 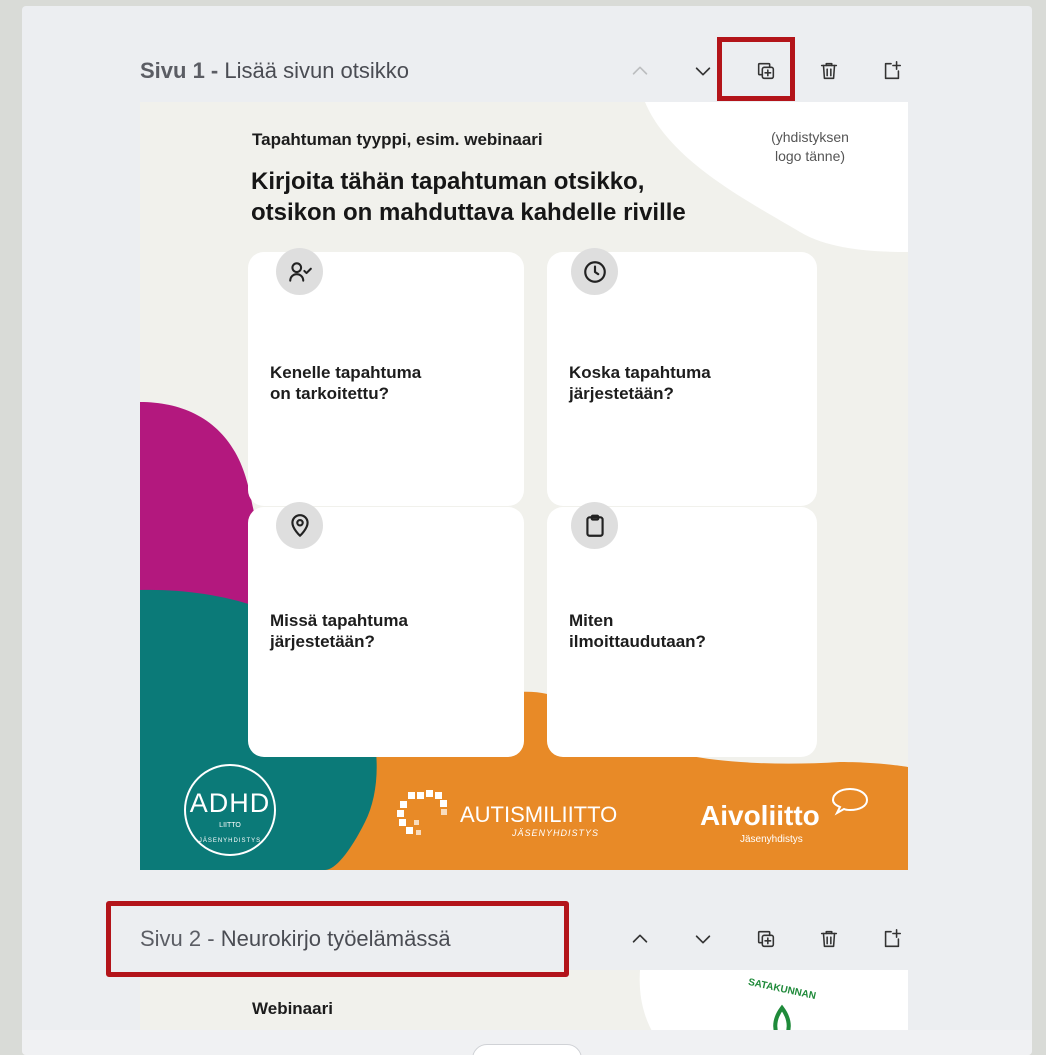 I want to click on adhd-logo-ring-text: JÄSENYHDISTYS, so click(x=230, y=841).